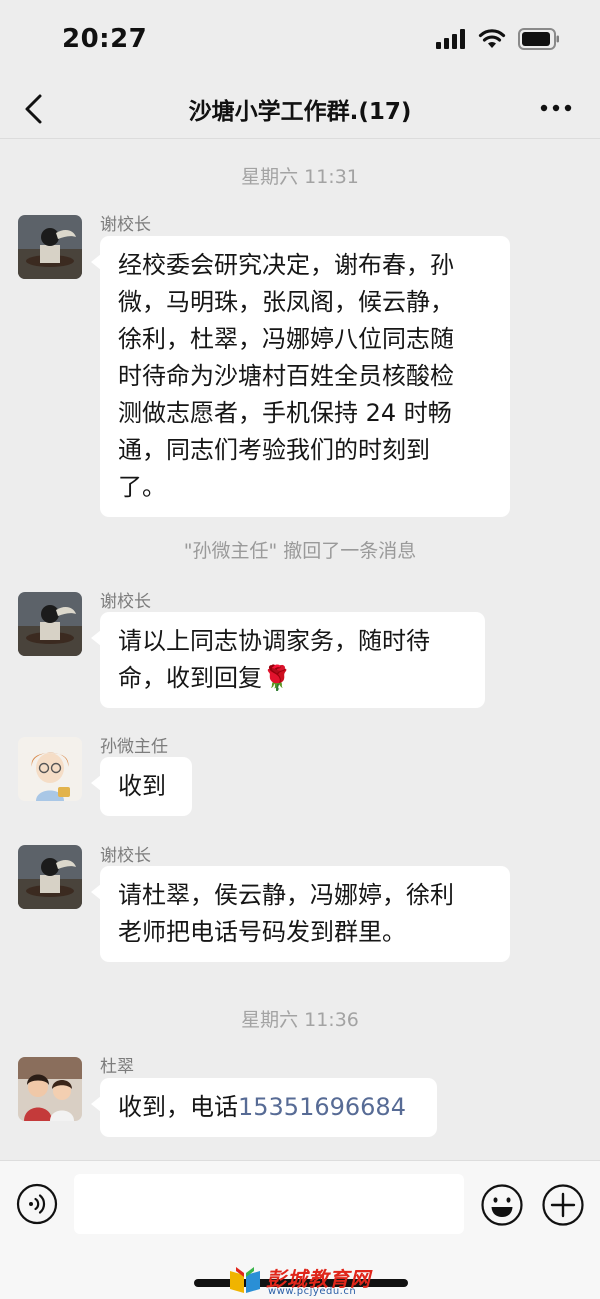 The height and width of the screenshot is (1299, 600). I want to click on status-time: 20:27, so click(105, 39).